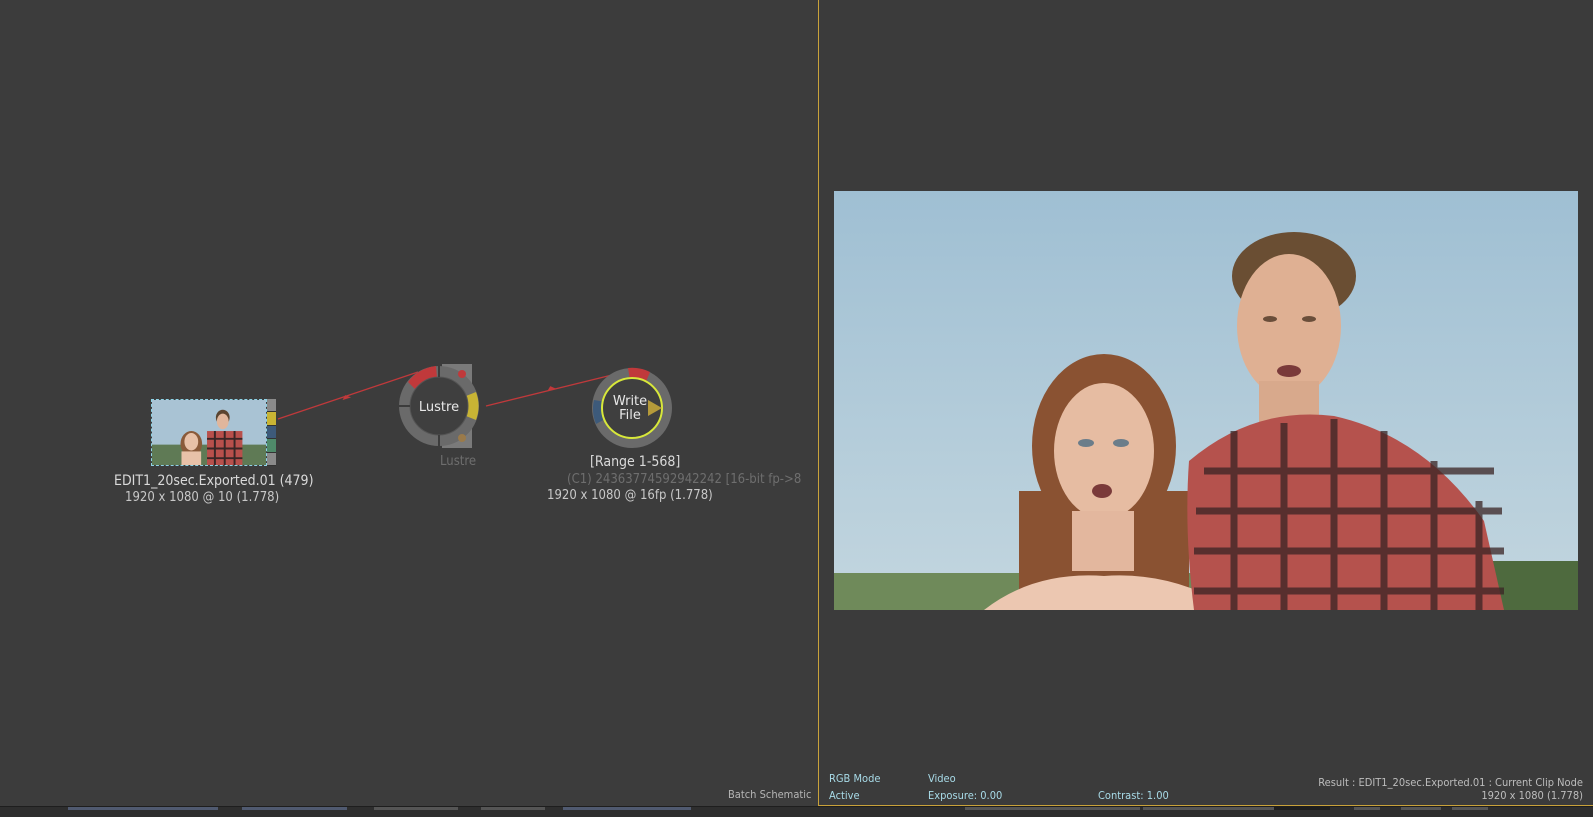 This screenshot has height=817, width=1593. Describe the element at coordinates (818, 403) in the screenshot. I see `panel-divider` at that location.